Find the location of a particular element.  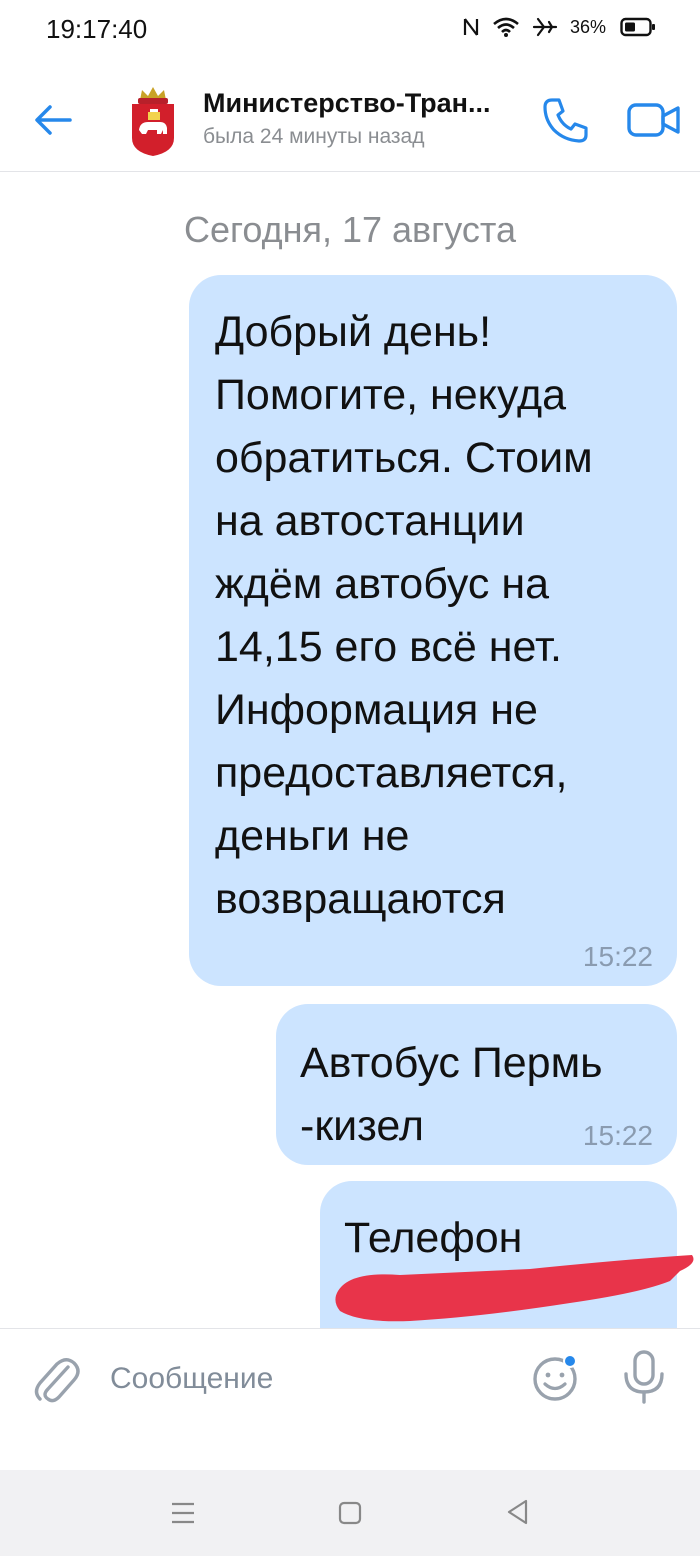

date-separator: Сегодня, 17 августа is located at coordinates (350, 229).